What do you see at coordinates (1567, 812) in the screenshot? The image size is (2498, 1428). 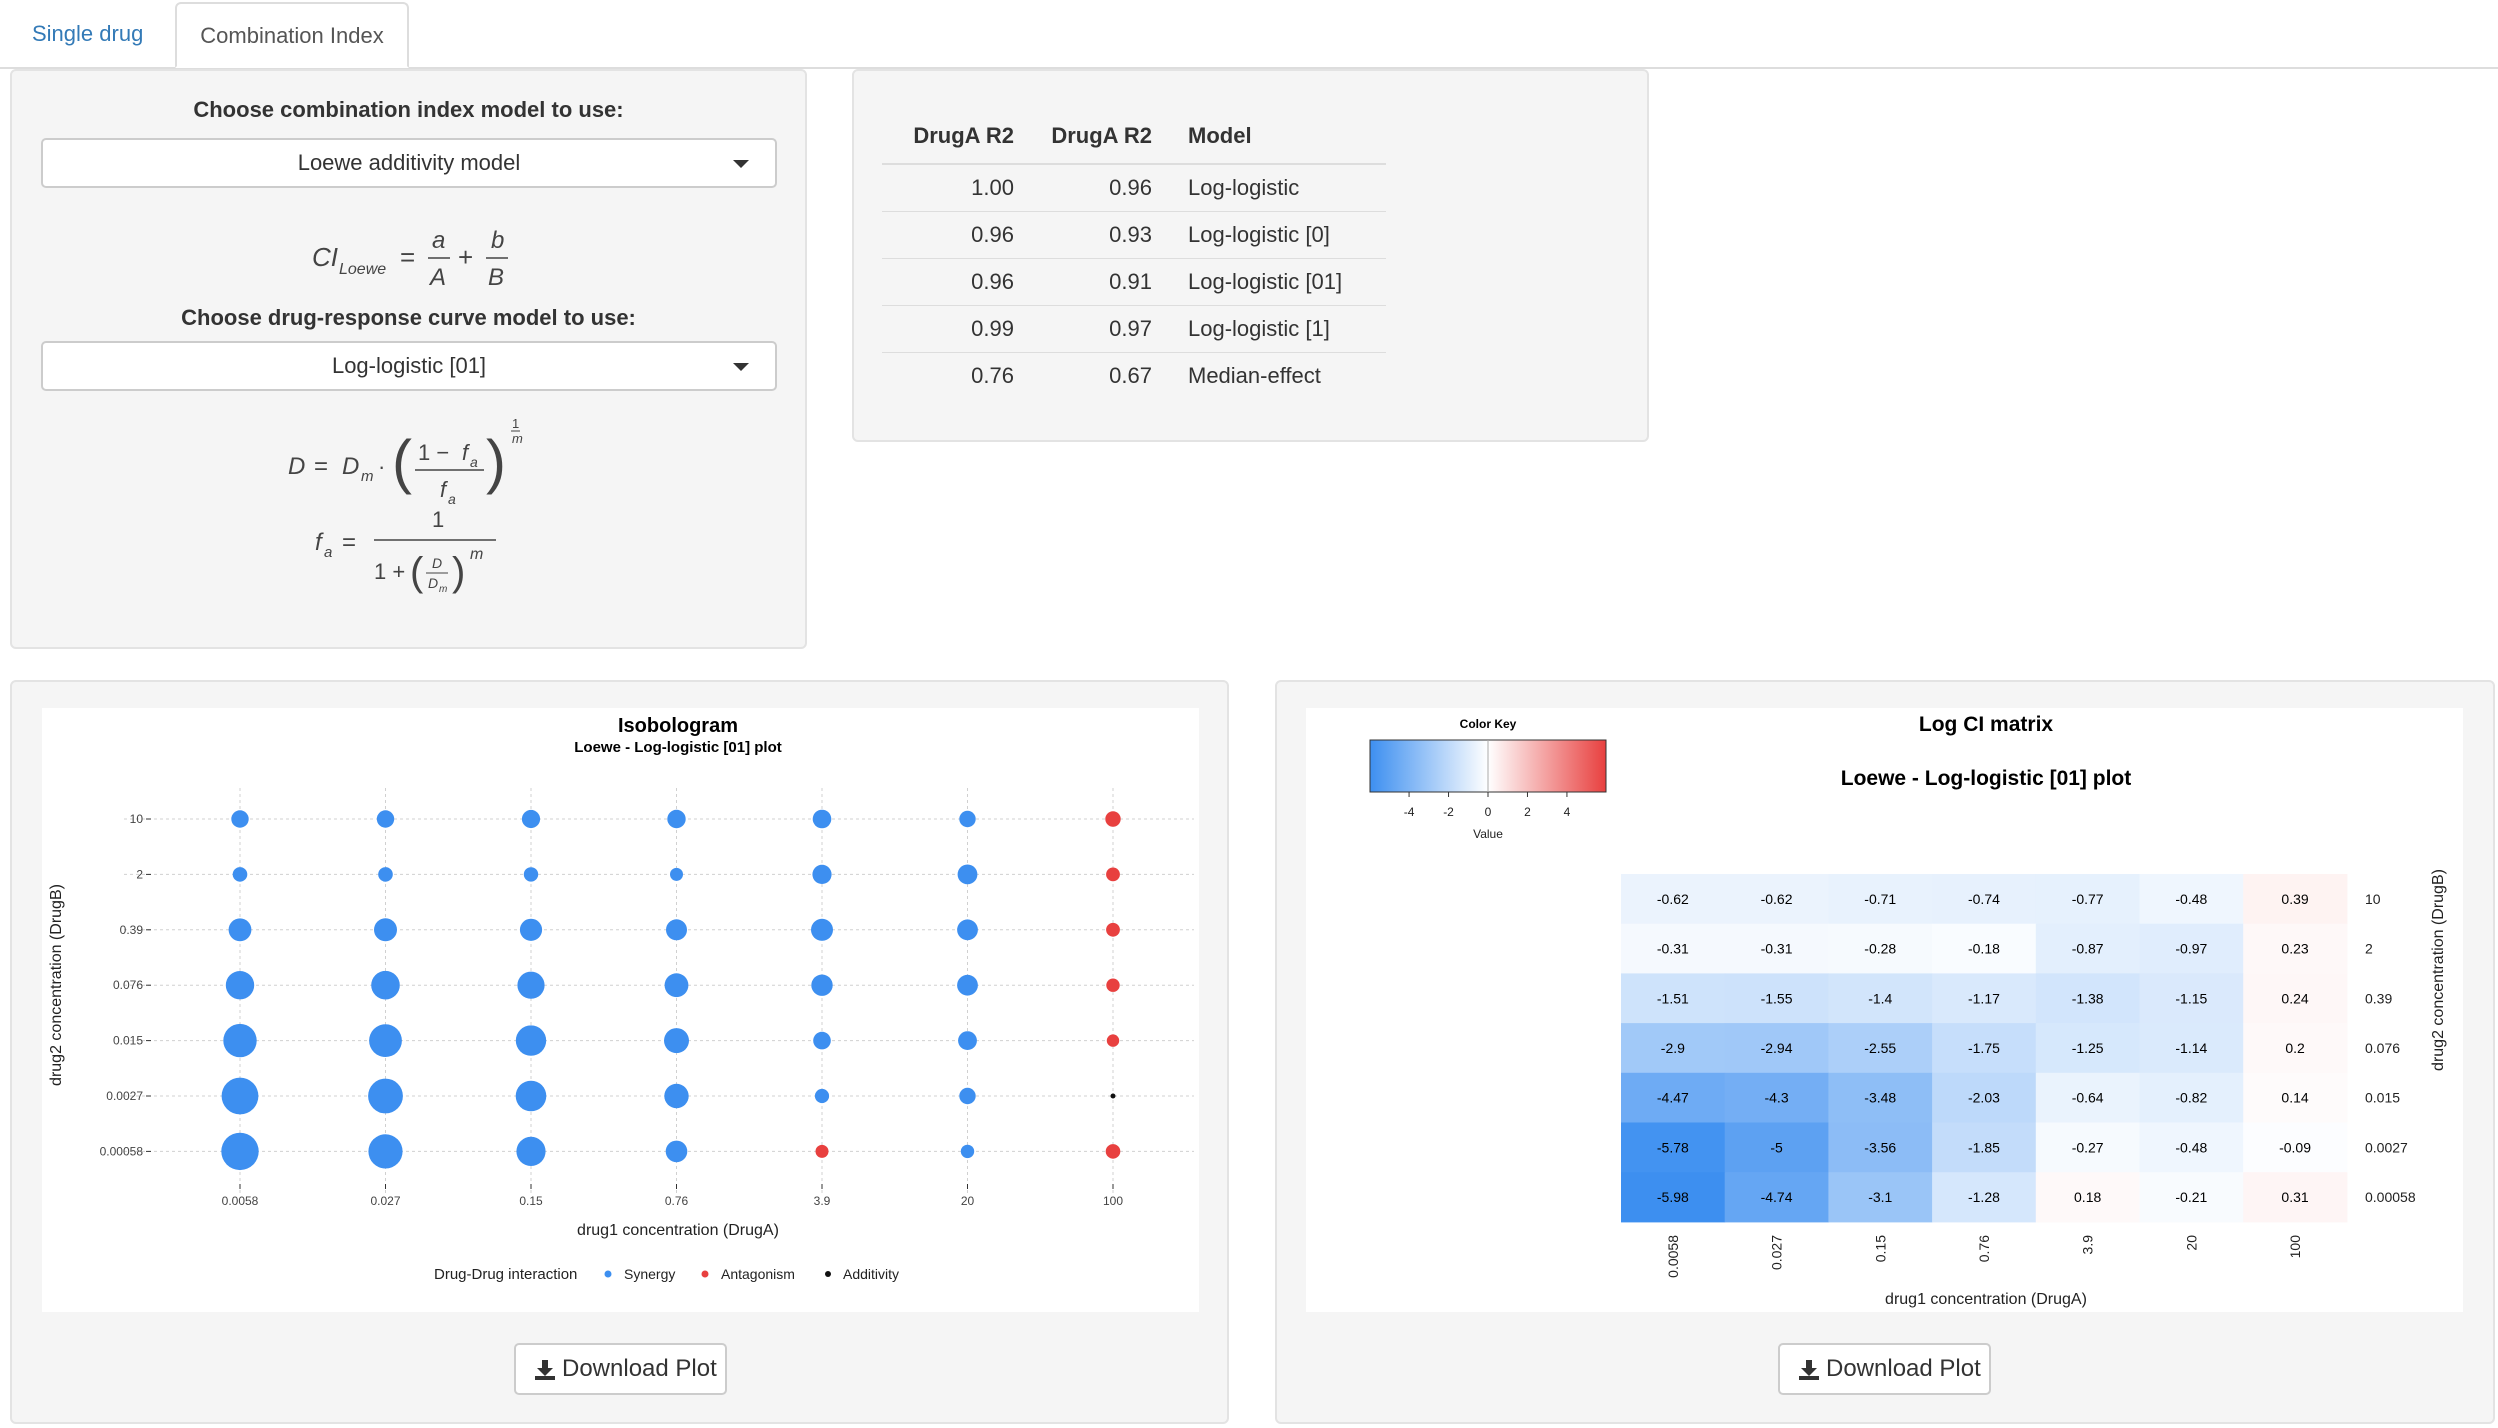 I see `color-key-tick-label: 4` at bounding box center [1567, 812].